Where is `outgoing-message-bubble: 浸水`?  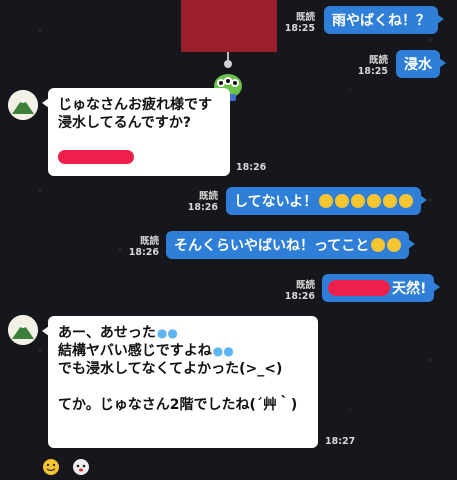
outgoing-message-bubble: 浸水 is located at coordinates (421, 64).